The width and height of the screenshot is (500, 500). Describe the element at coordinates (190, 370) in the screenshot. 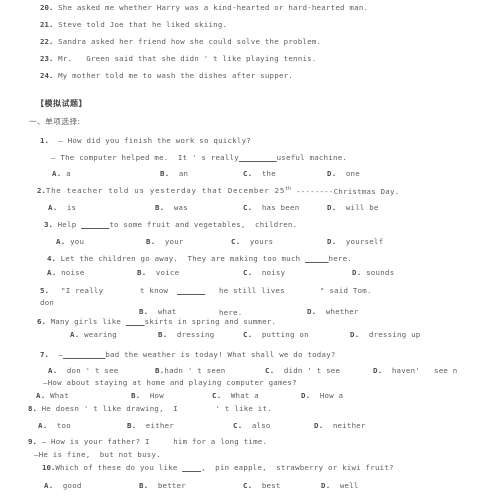

I see `option-7-stray-b: B.hadn ' t seen` at that location.